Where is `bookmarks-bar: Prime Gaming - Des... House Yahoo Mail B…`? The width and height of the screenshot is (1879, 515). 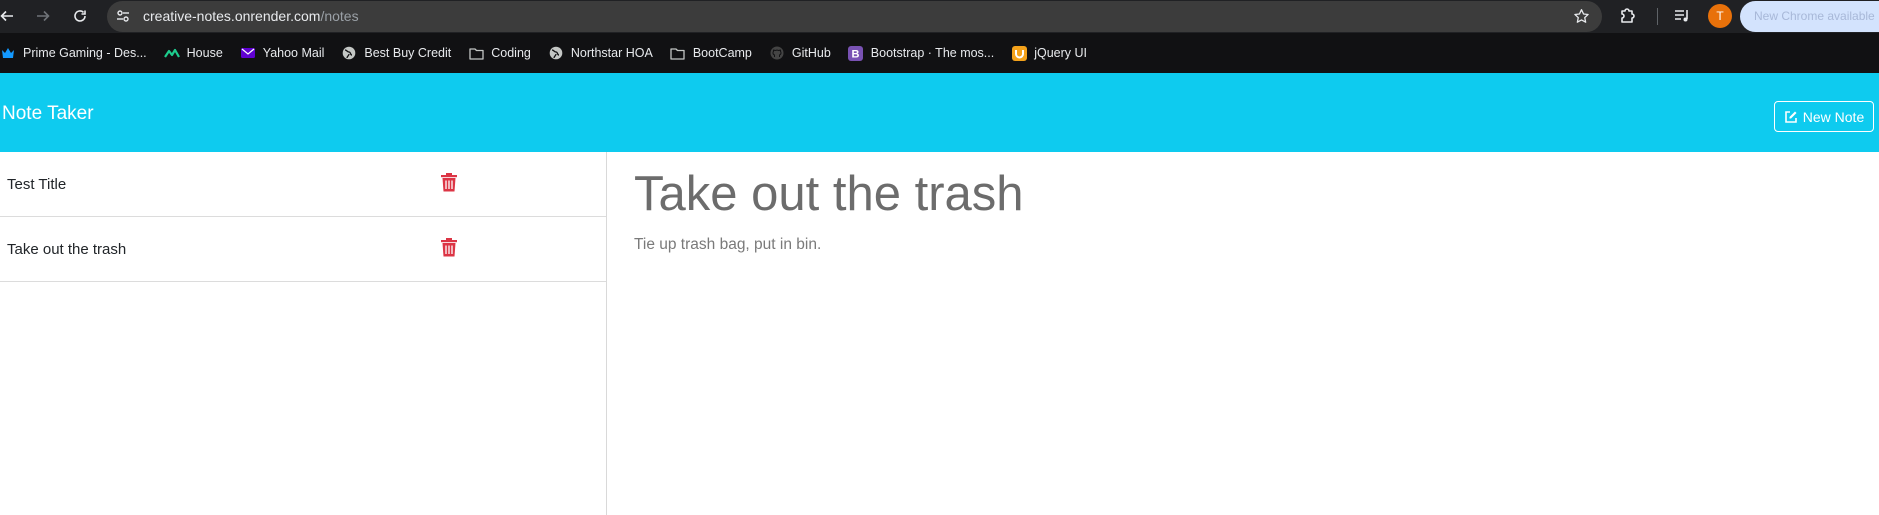 bookmarks-bar: Prime Gaming - Des... House Yahoo Mail B… is located at coordinates (939, 53).